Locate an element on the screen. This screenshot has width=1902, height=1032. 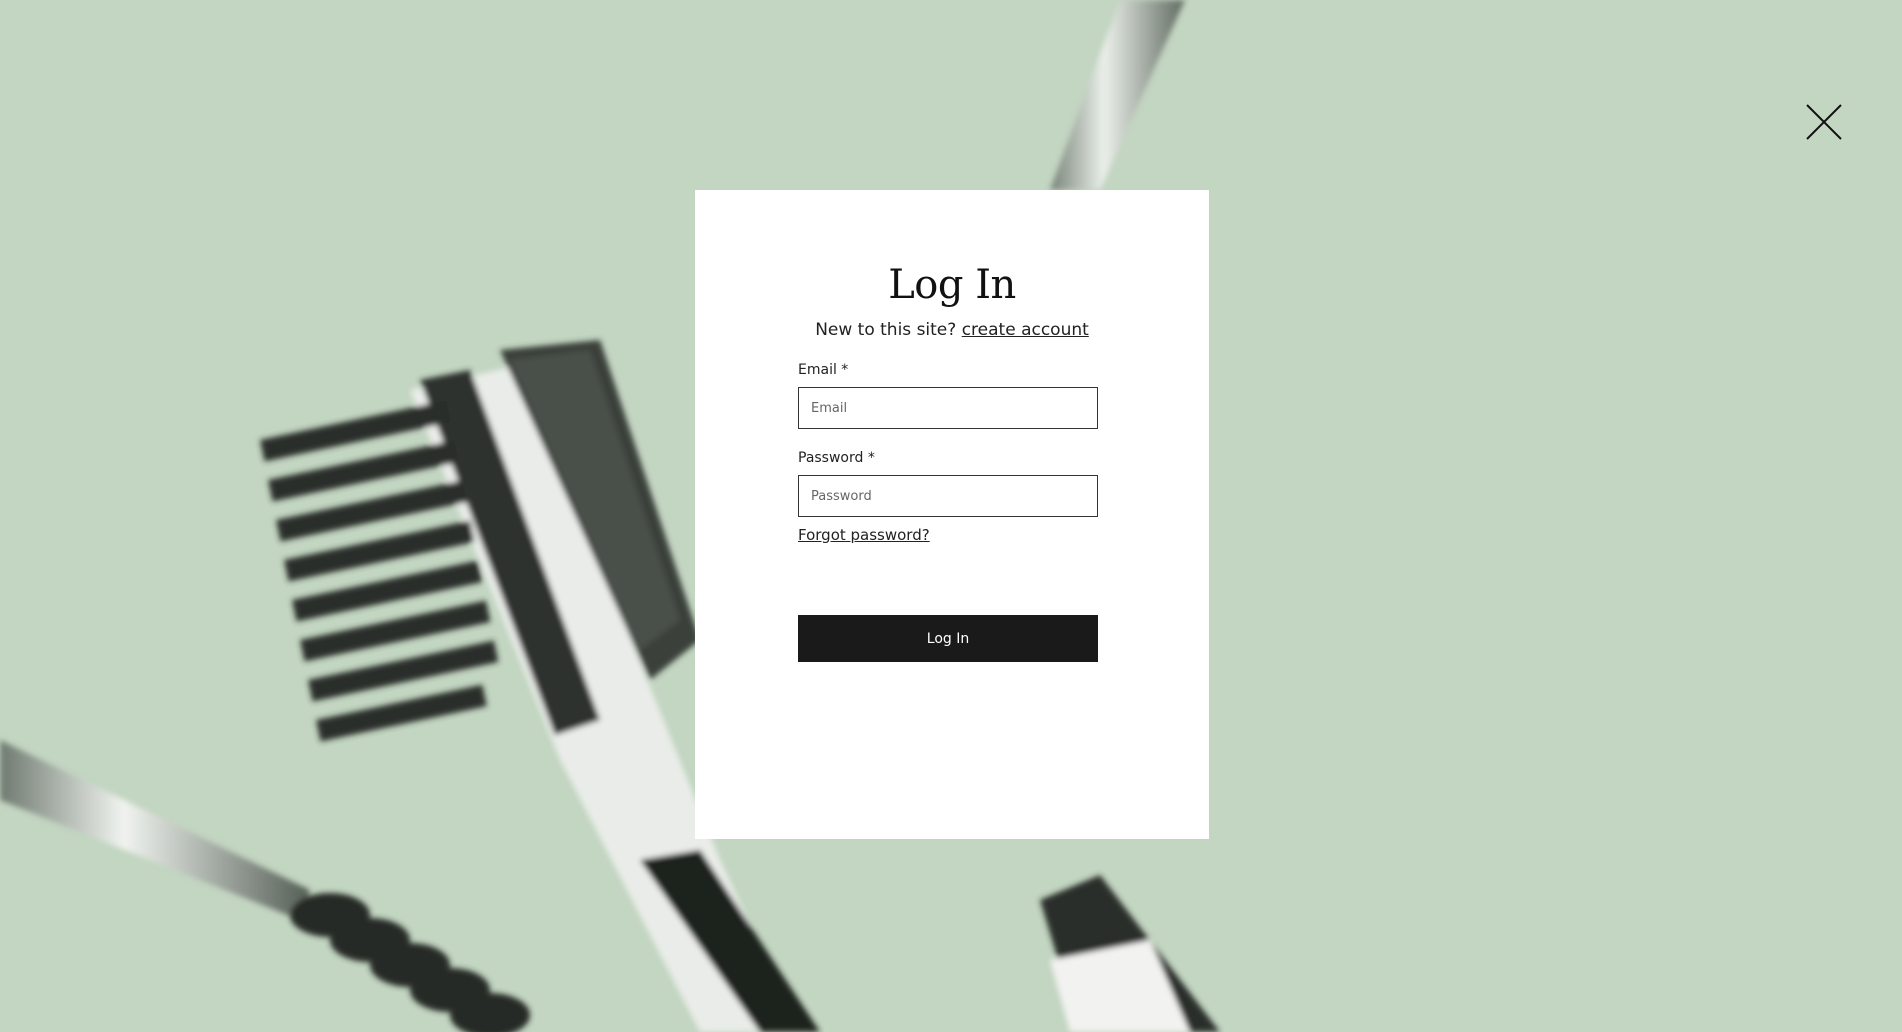
login-button: Log In is located at coordinates (948, 638).